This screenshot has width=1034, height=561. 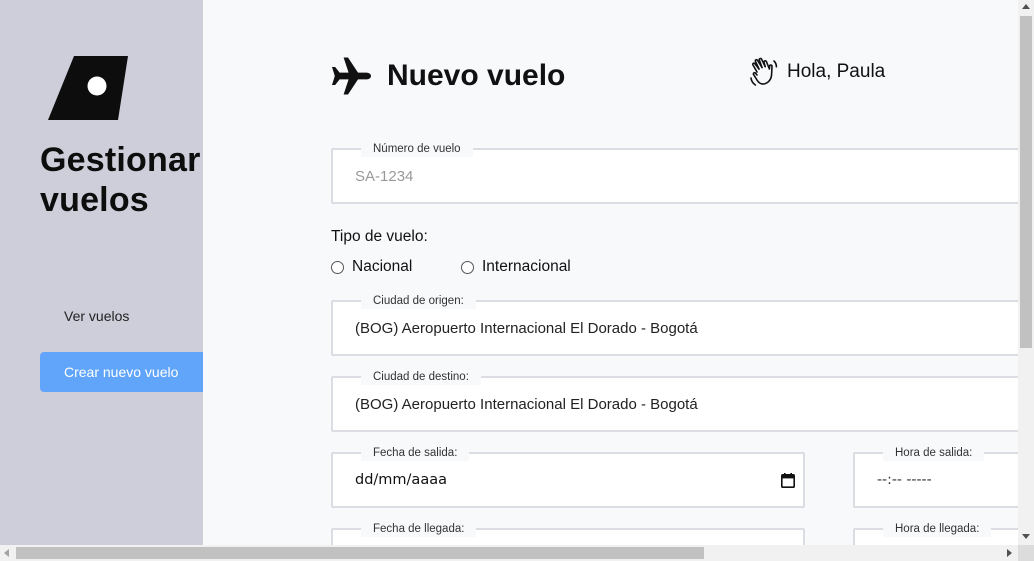 I want to click on radio-internacional: Internacional, so click(x=516, y=267).